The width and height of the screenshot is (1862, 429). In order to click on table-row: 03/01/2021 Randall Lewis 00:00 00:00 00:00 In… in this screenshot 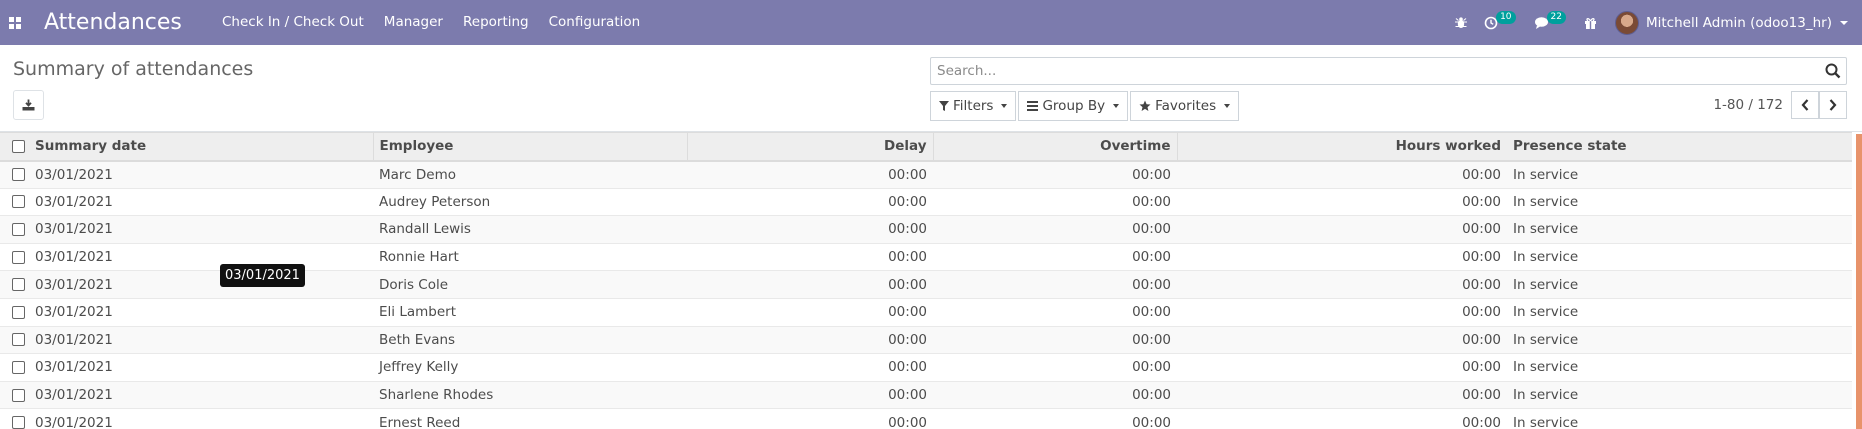, I will do `click(926, 229)`.